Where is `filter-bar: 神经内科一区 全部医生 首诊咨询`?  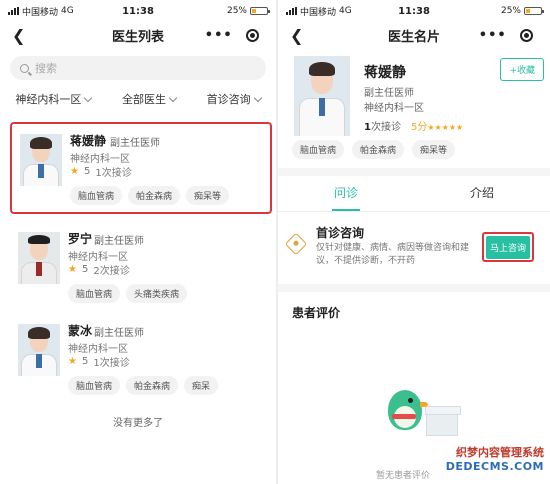
filter-bar: 神经内科一区 全部医生 首诊咨询 is located at coordinates (138, 99).